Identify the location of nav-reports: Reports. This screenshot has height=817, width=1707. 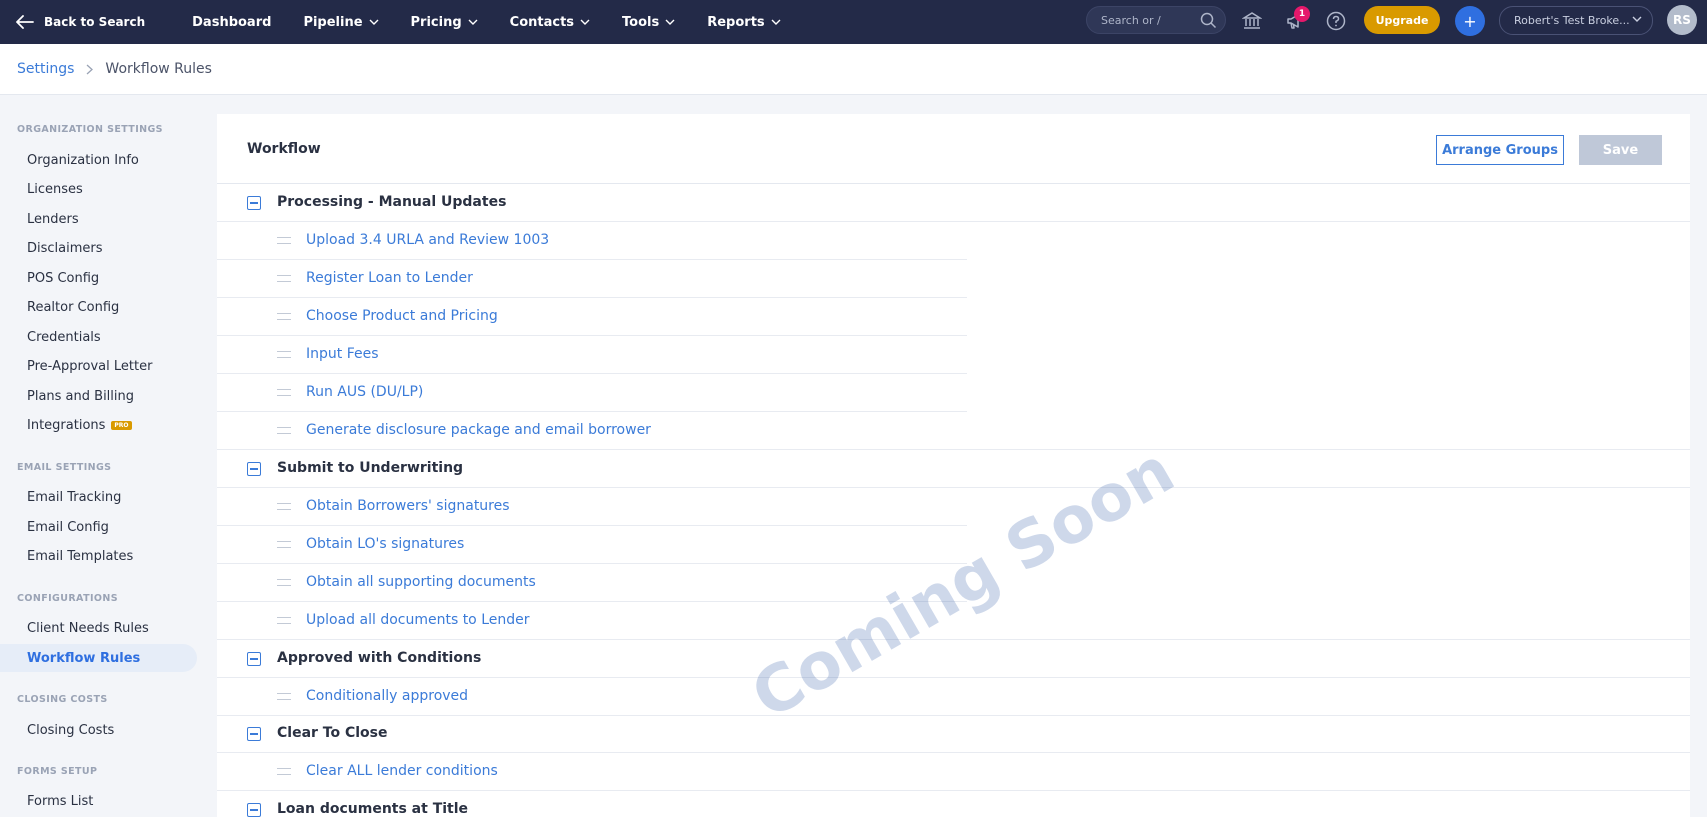
(744, 22).